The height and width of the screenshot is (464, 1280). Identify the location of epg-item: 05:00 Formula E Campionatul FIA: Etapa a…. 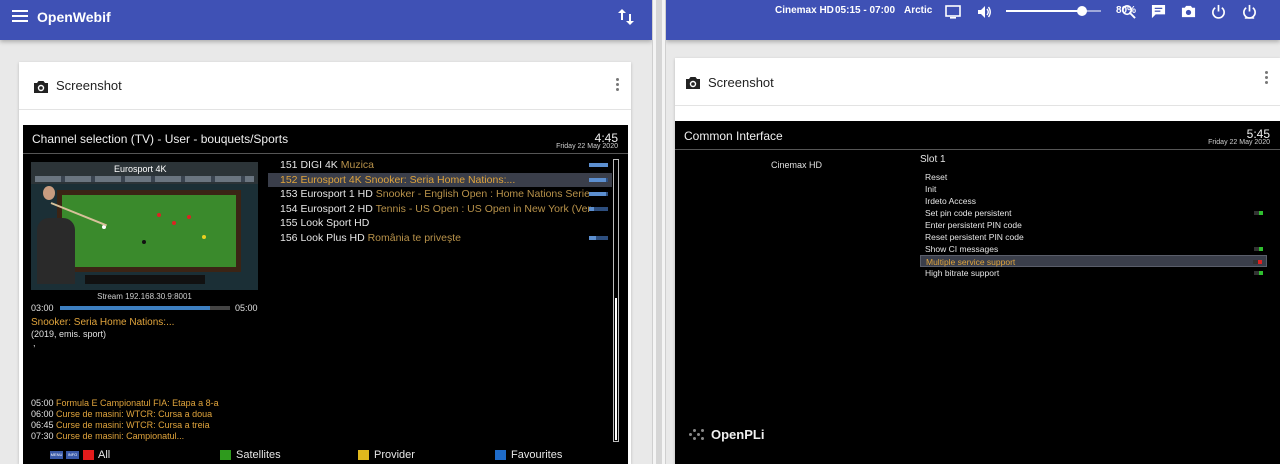
(146, 403).